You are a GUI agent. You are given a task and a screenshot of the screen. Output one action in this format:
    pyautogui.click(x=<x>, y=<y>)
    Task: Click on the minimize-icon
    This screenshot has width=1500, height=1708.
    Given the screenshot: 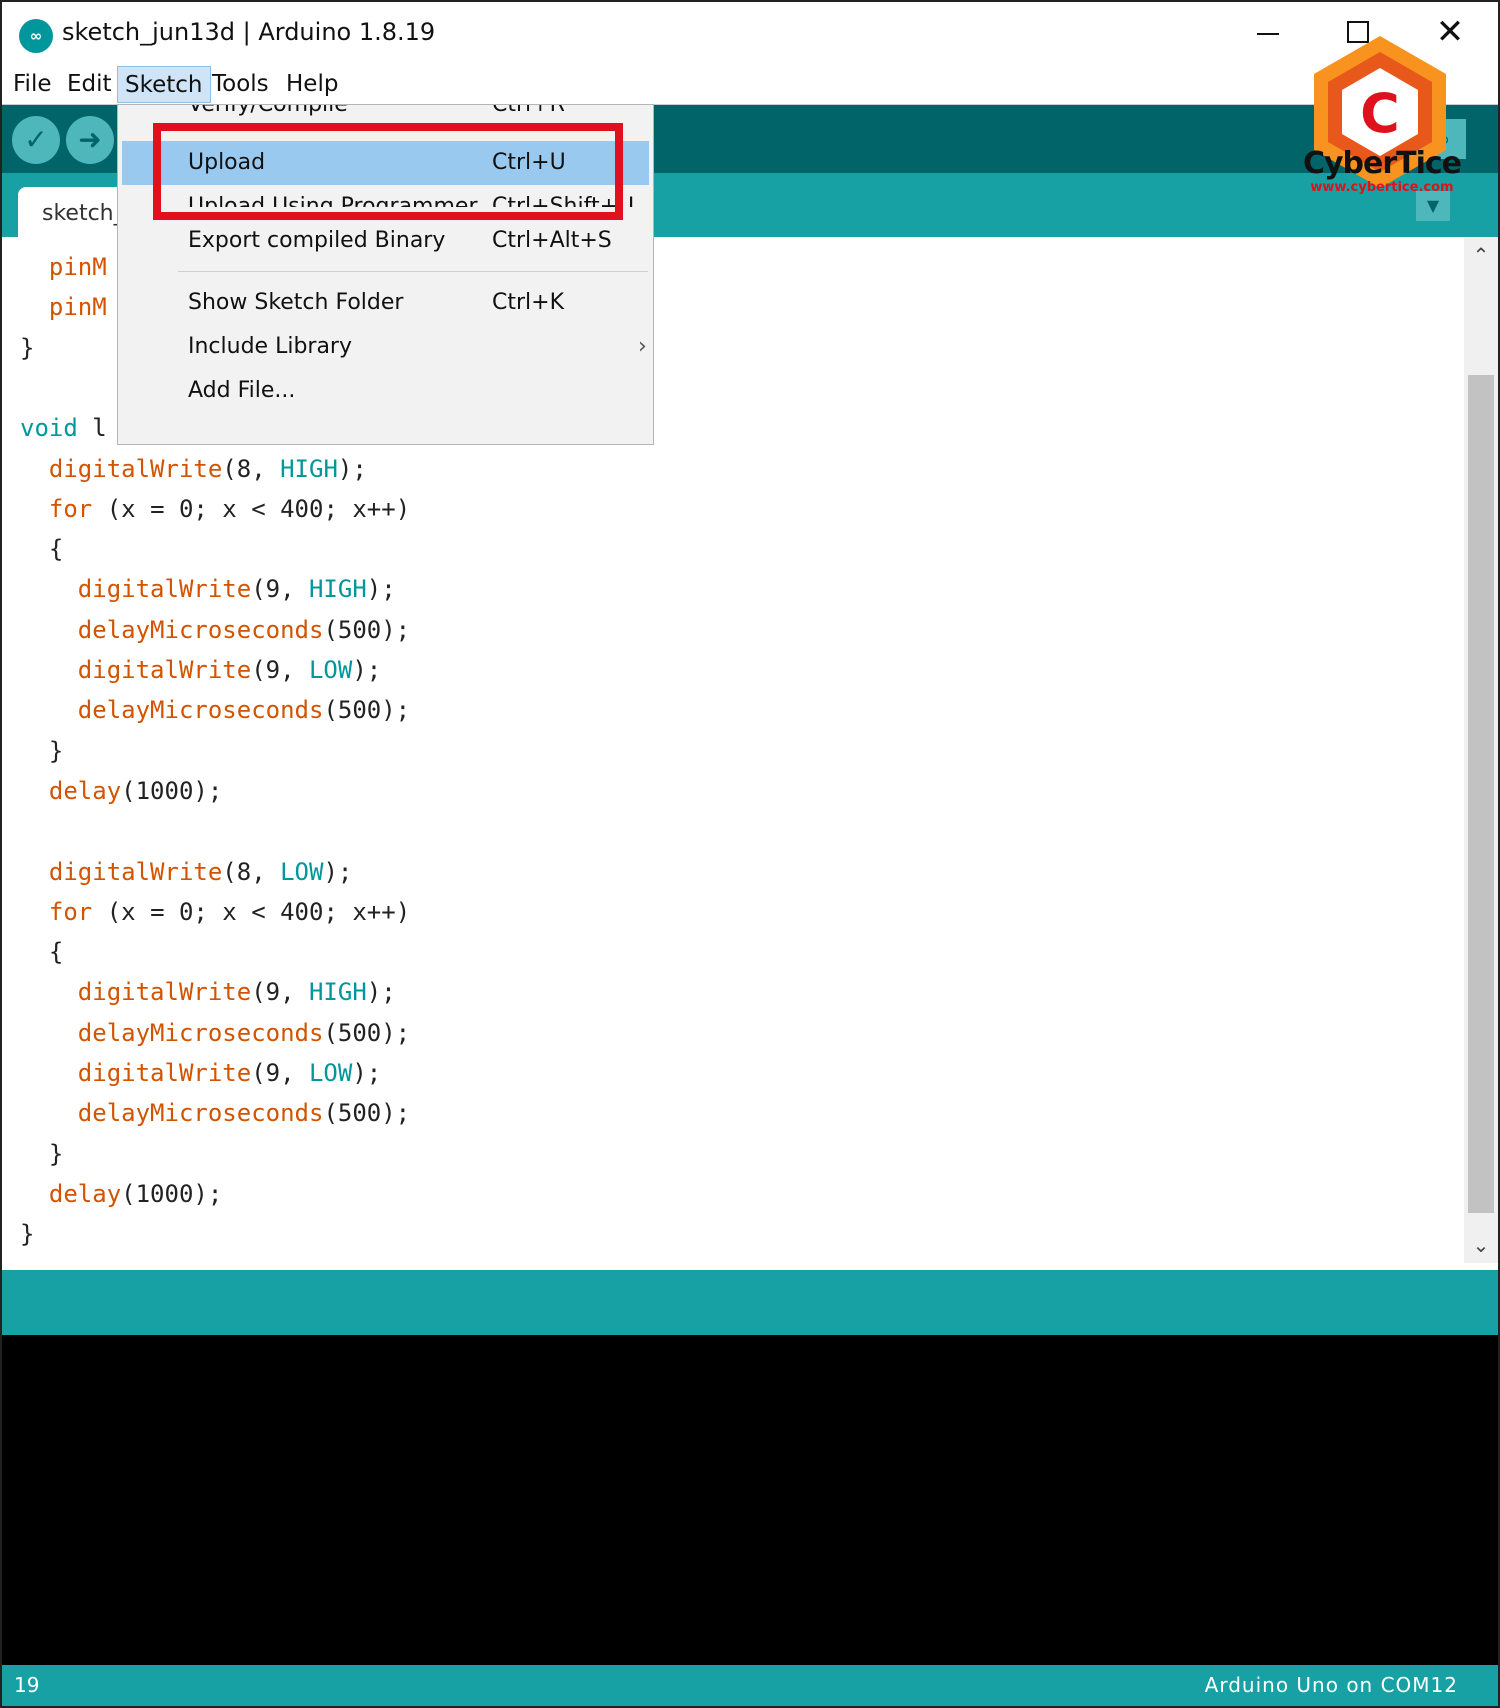 What is the action you would take?
    pyautogui.click(x=1268, y=34)
    